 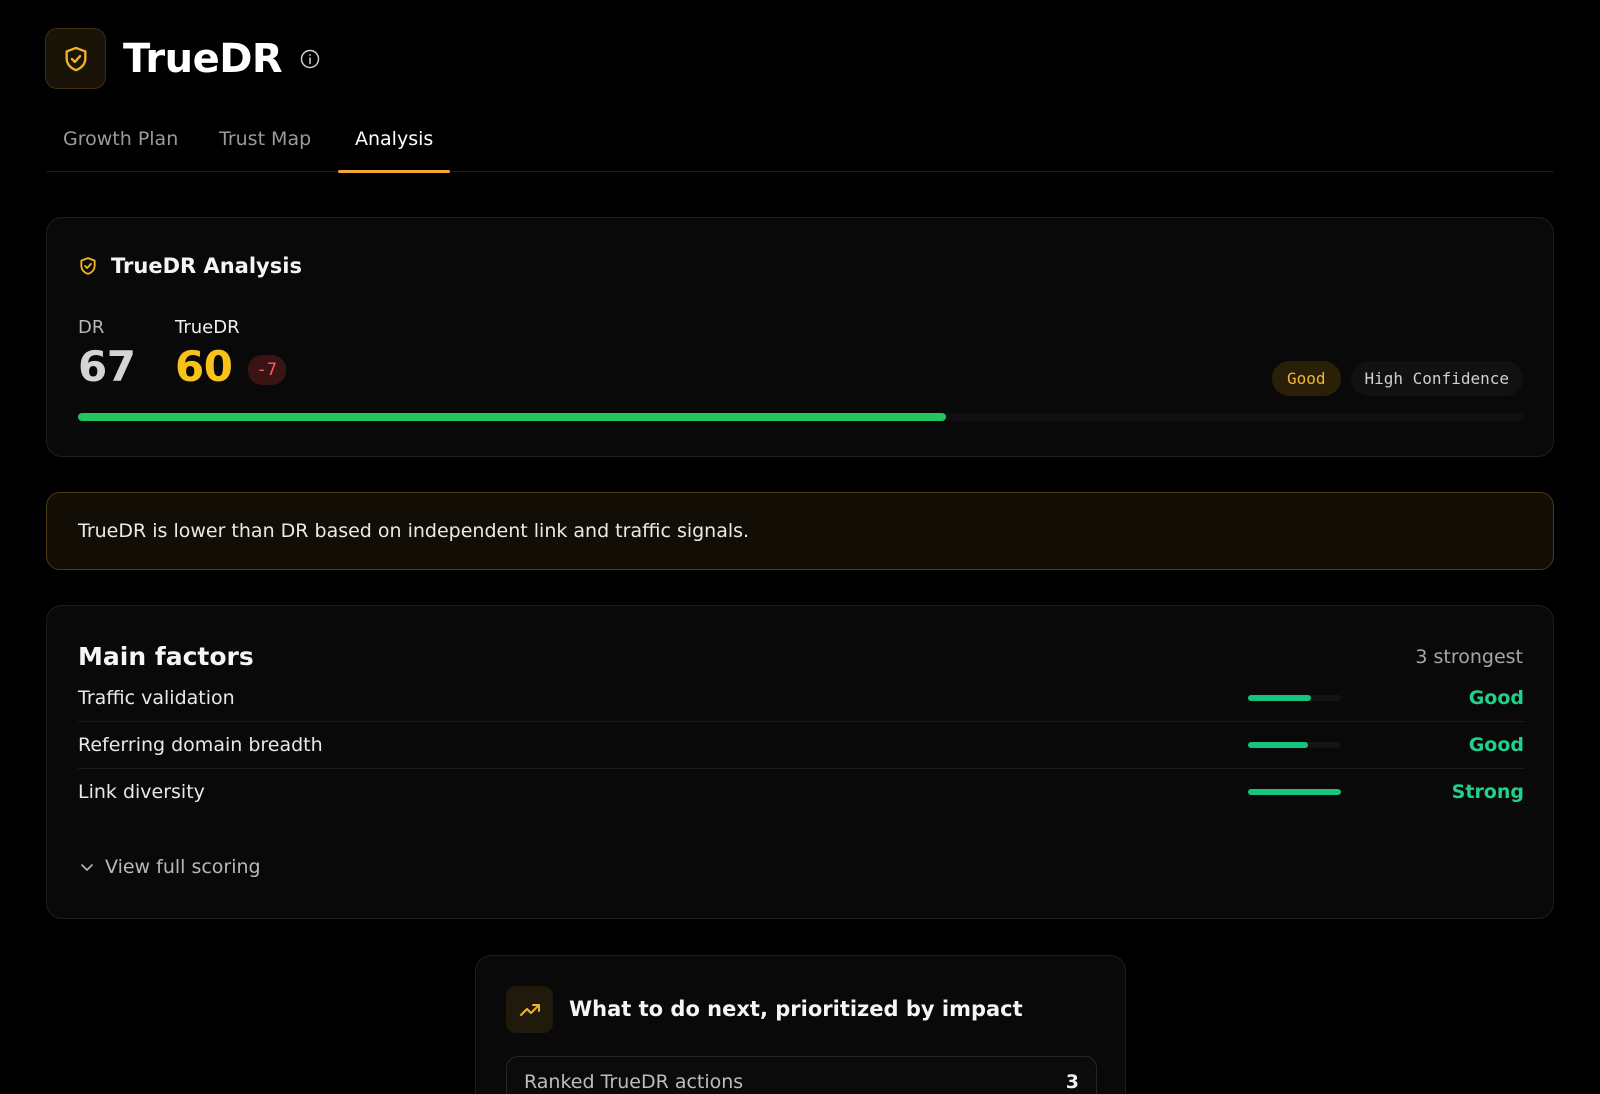 I want to click on ranked-actions-label: Ranked TrueDR actions, so click(x=634, y=1082).